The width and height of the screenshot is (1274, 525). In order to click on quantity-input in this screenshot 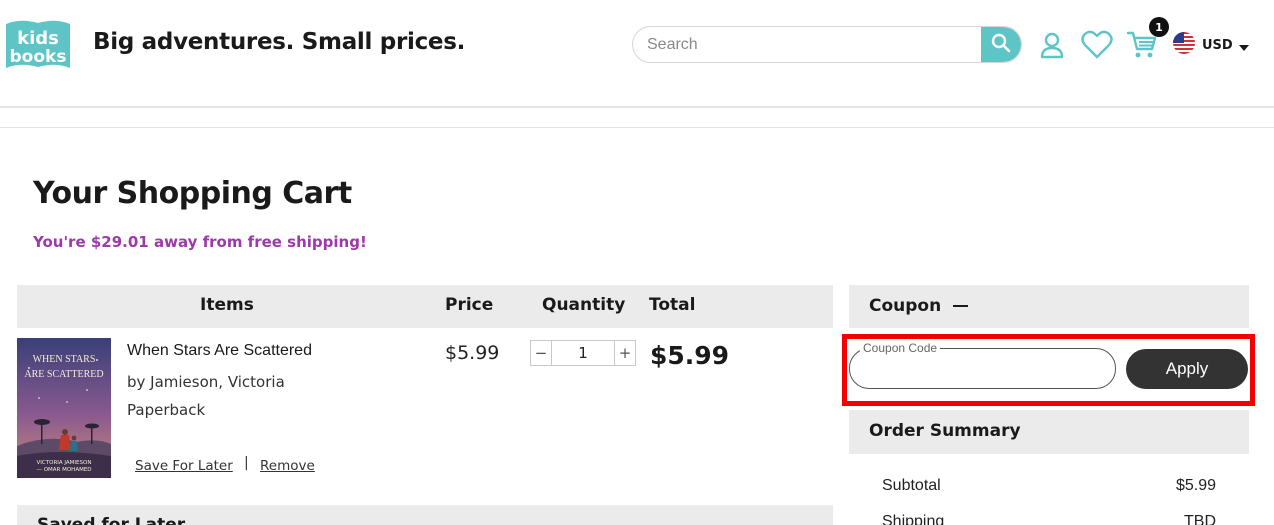, I will do `click(583, 353)`.